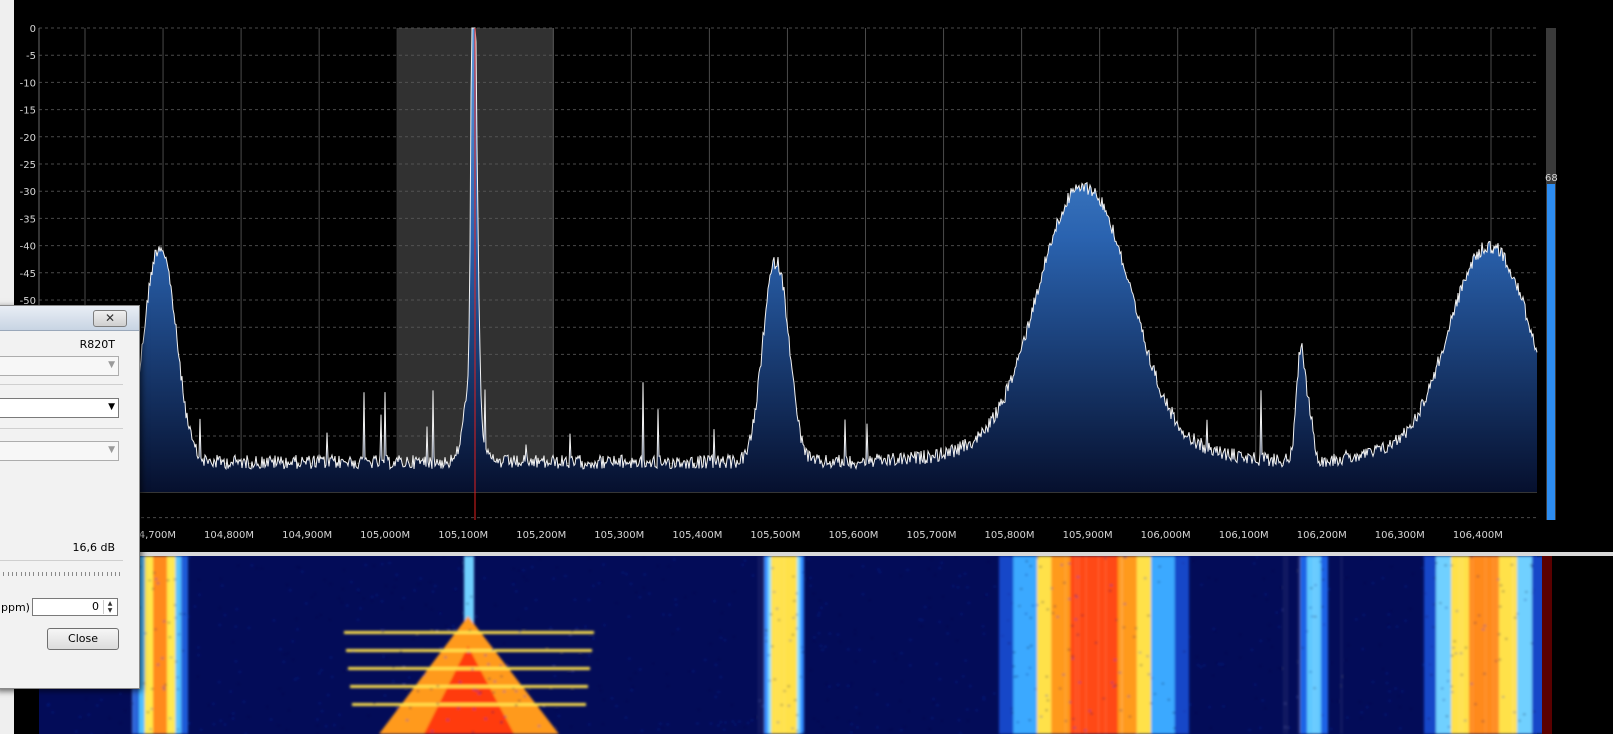 The width and height of the screenshot is (1613, 734). I want to click on sampling-mode-combo: ▼, so click(59, 451).